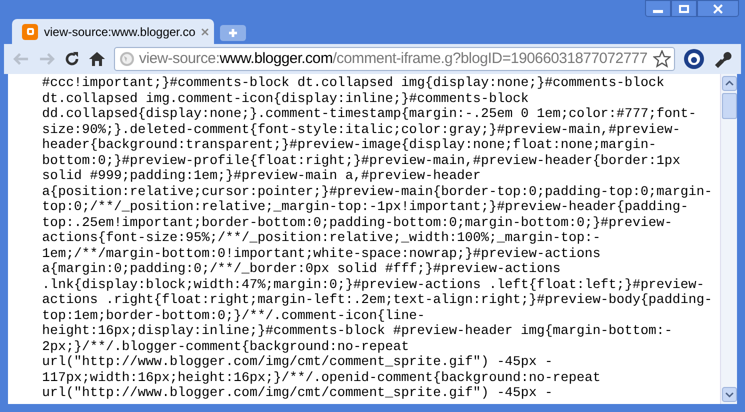  What do you see at coordinates (285, 98) in the screenshot?
I see `source-code-line: dt.collapsed img.comment-icon{display:inline;}#comments-block` at bounding box center [285, 98].